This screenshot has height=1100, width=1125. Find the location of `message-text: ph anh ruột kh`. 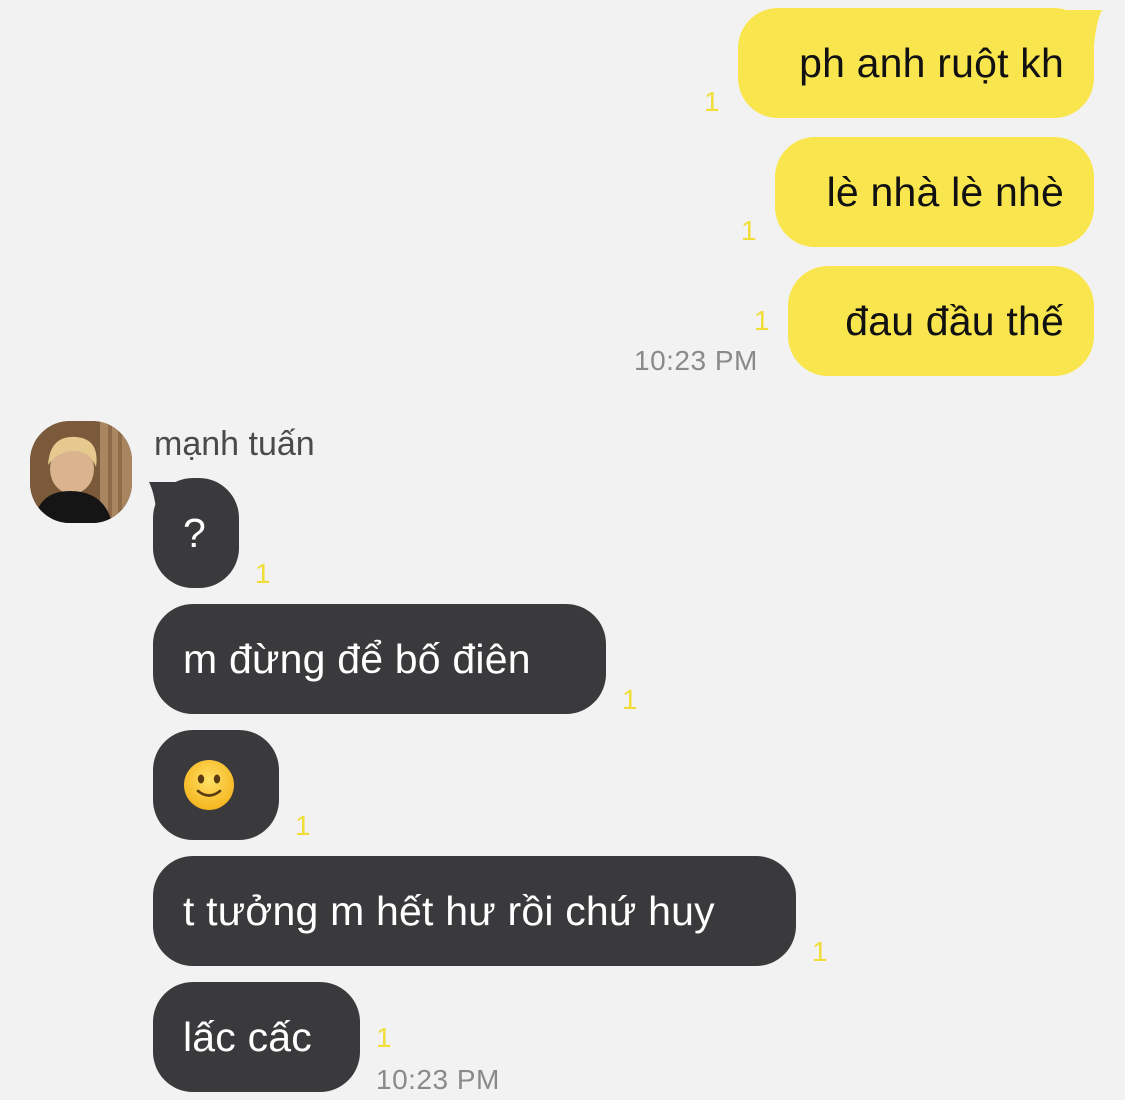

message-text: ph anh ruột kh is located at coordinates (931, 62).